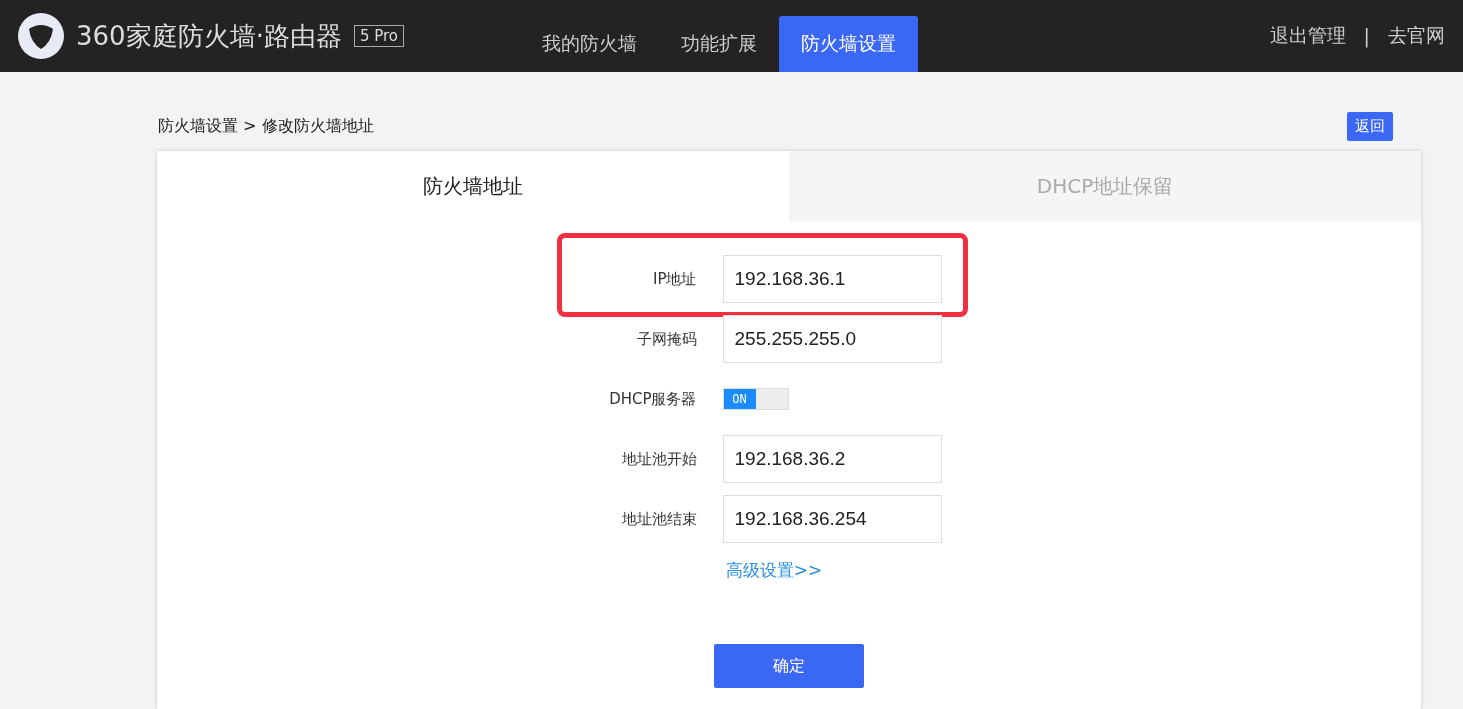 The width and height of the screenshot is (1463, 709). What do you see at coordinates (378, 36) in the screenshot?
I see `model-badge: 5 Pro` at bounding box center [378, 36].